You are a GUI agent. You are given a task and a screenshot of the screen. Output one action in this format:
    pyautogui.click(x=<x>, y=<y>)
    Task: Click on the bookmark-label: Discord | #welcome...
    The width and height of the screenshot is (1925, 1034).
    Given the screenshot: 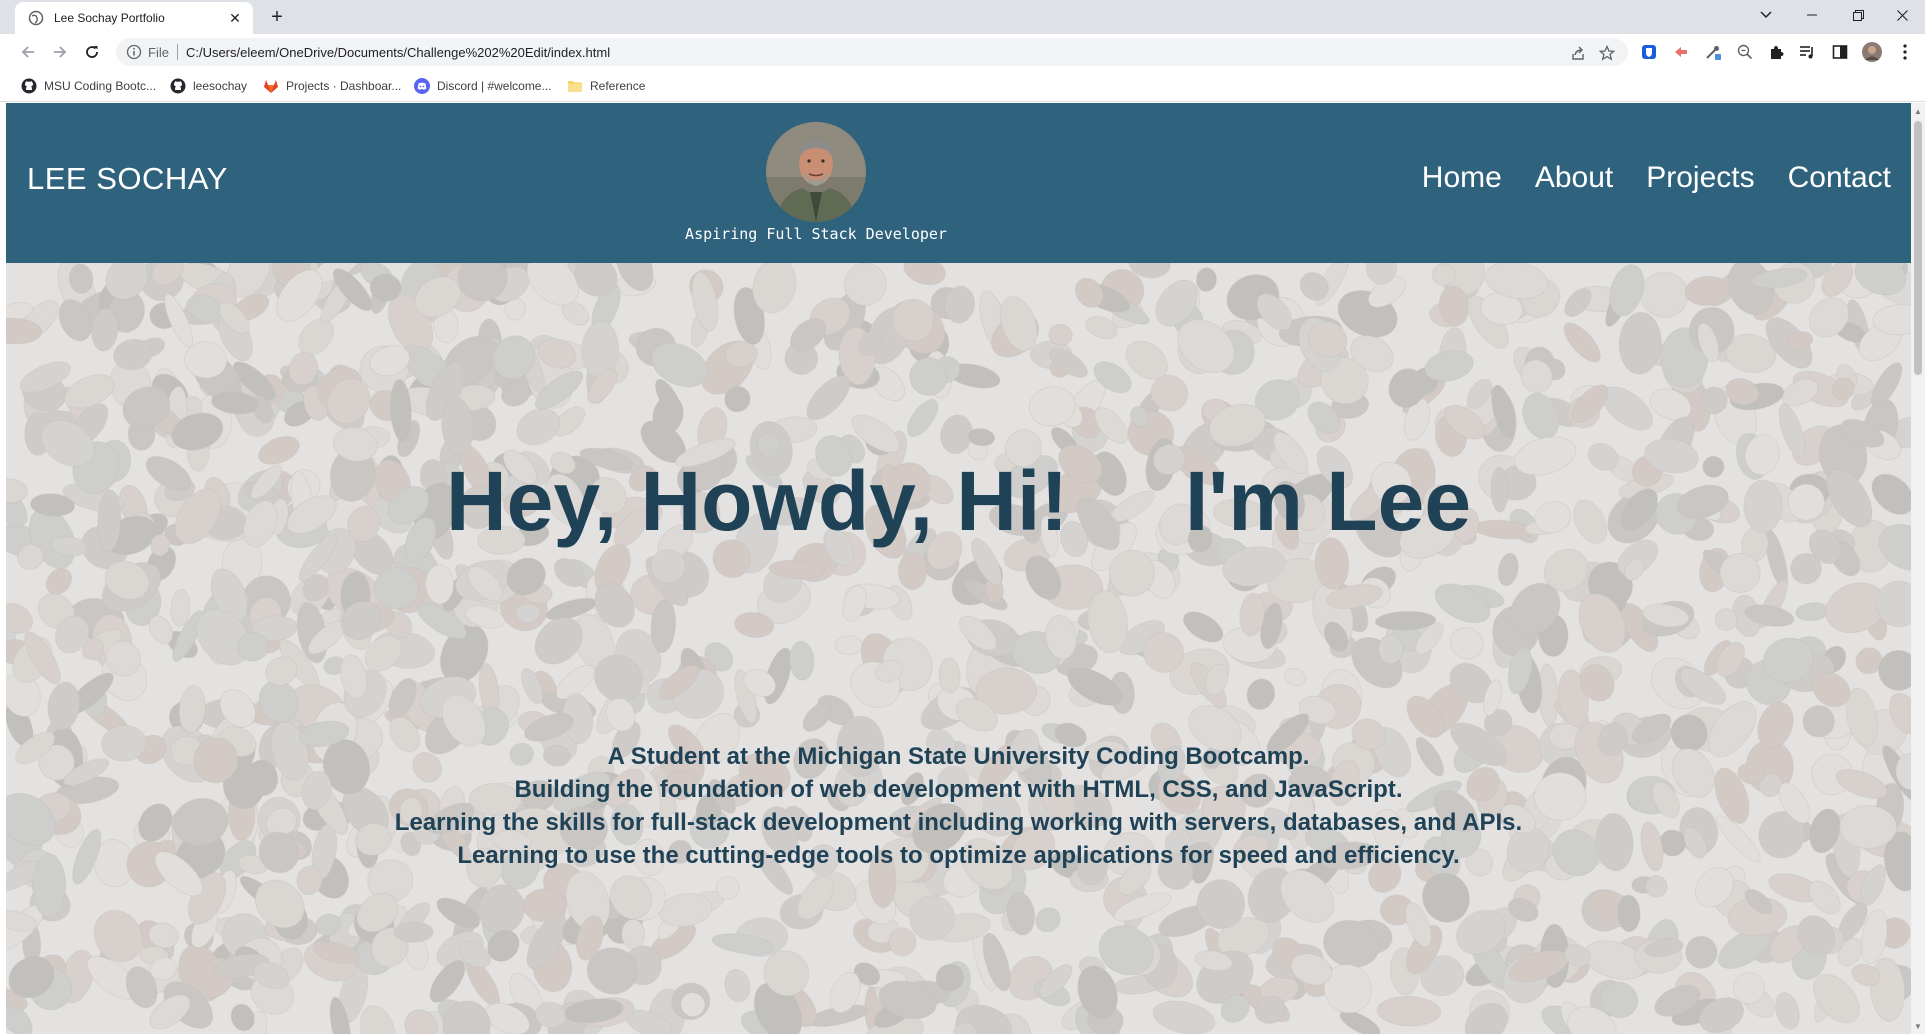 What is the action you would take?
    pyautogui.click(x=494, y=86)
    